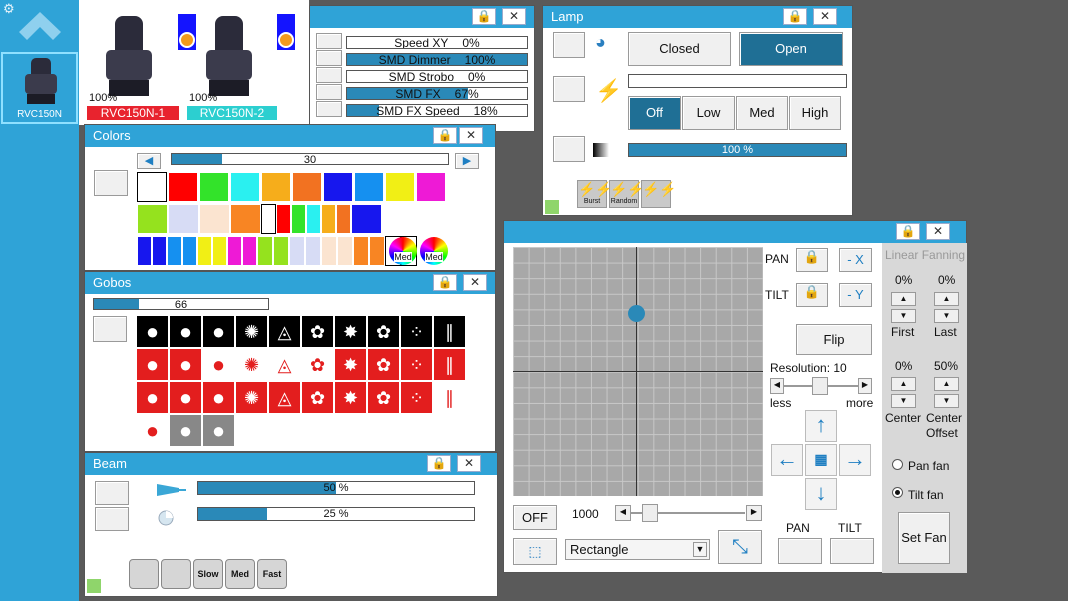  Describe the element at coordinates (865, 386) in the screenshot. I see `resolution-right-button: ▶` at that location.